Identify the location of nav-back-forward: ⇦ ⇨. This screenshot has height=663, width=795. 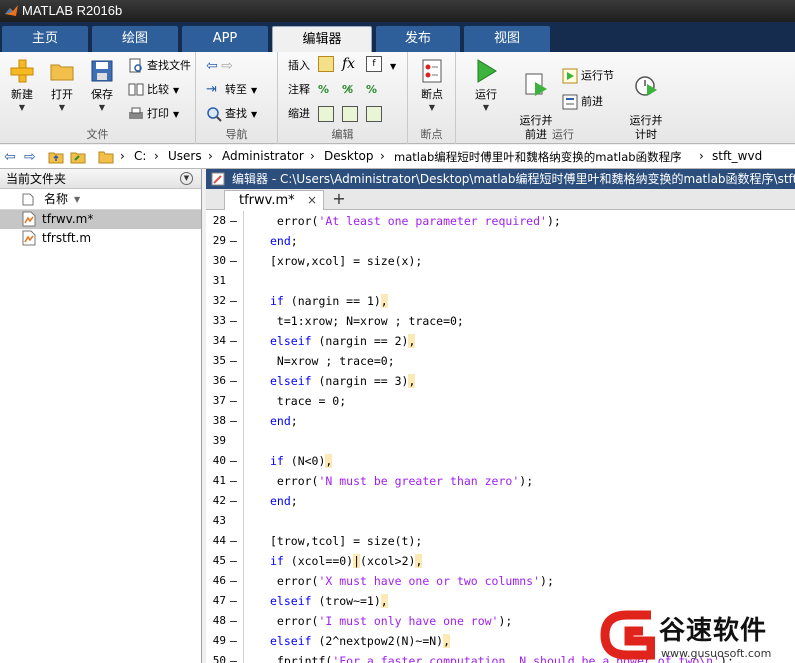
(219, 66).